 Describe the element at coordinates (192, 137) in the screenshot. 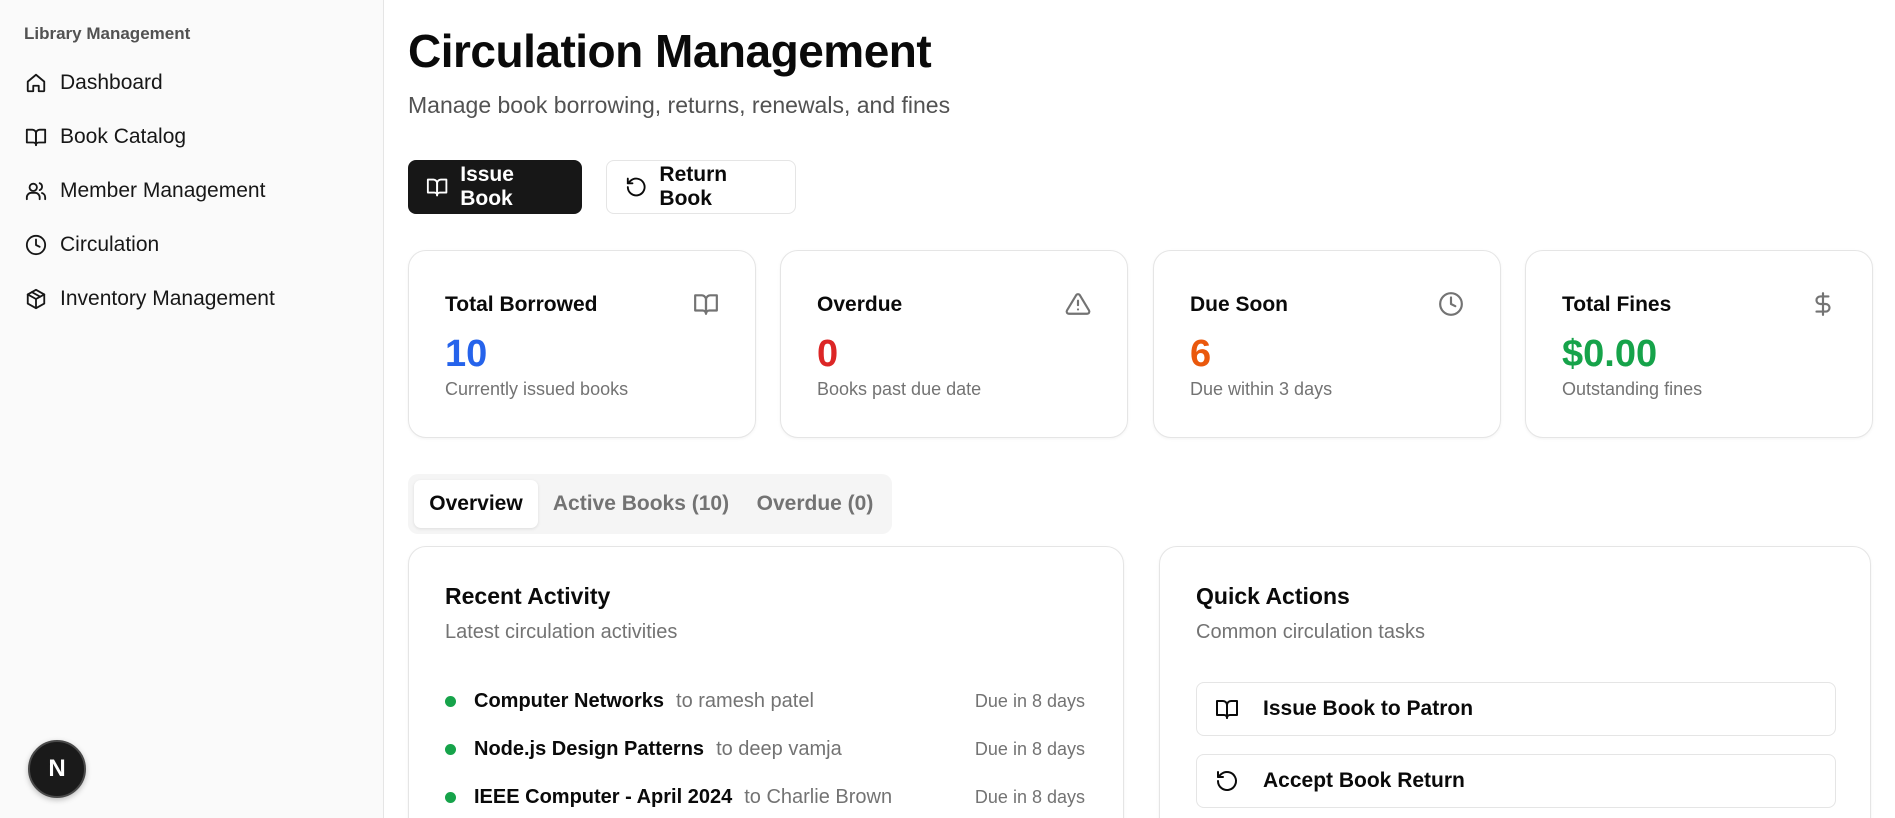

I see `sidebar-item-book-catalog: Book Catalog` at that location.